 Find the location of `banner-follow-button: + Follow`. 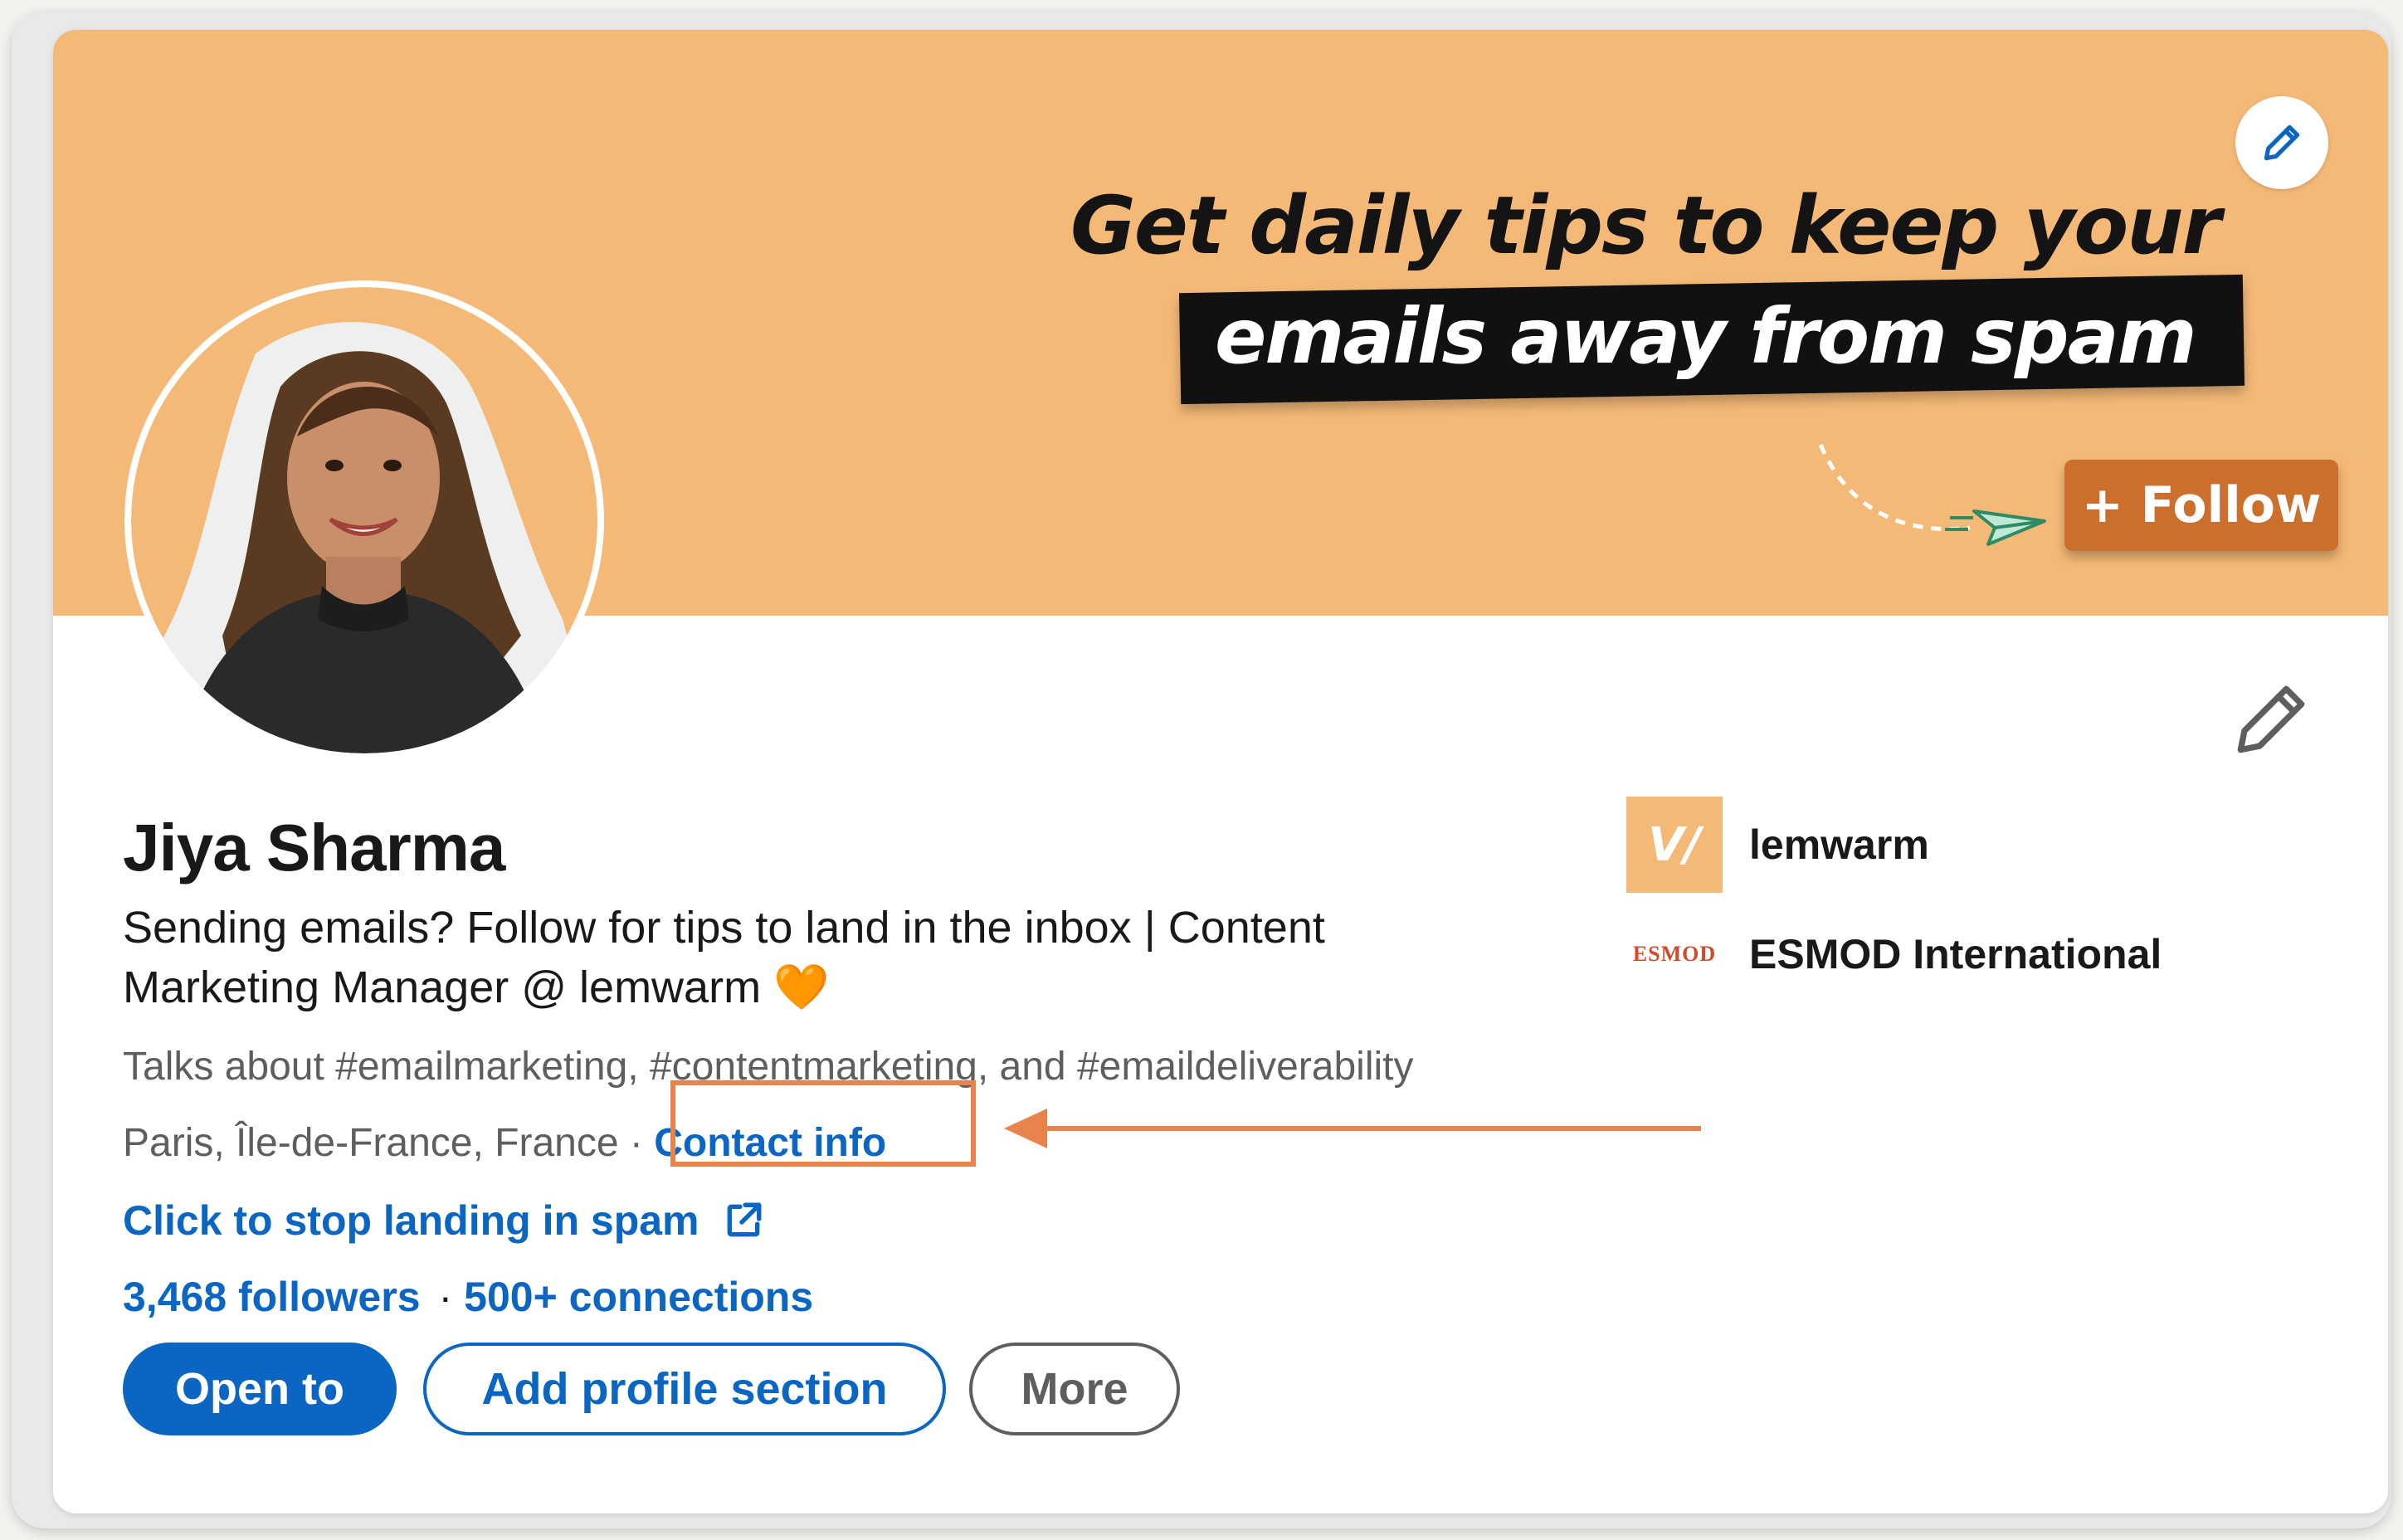

banner-follow-button: + Follow is located at coordinates (2201, 505).